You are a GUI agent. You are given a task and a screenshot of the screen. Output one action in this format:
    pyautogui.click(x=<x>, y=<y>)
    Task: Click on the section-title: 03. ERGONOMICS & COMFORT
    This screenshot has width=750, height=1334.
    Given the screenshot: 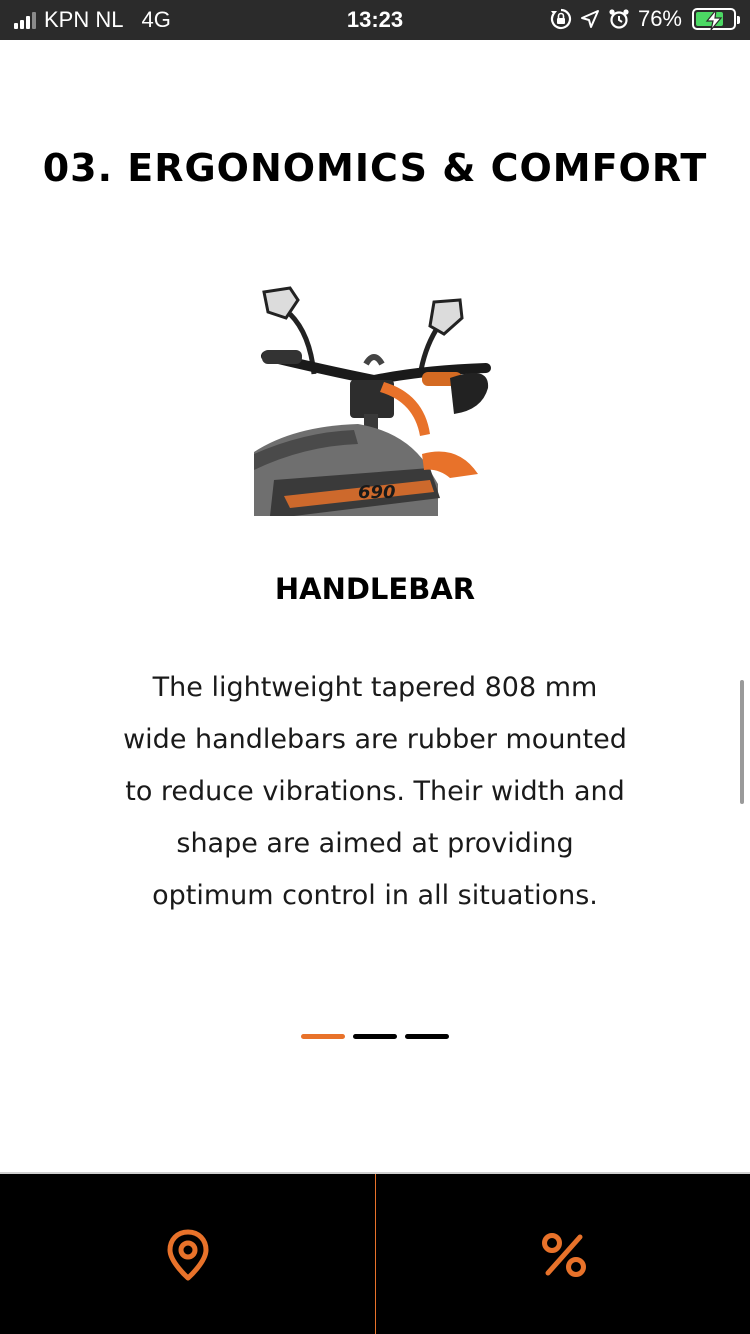 What is the action you would take?
    pyautogui.click(x=375, y=168)
    